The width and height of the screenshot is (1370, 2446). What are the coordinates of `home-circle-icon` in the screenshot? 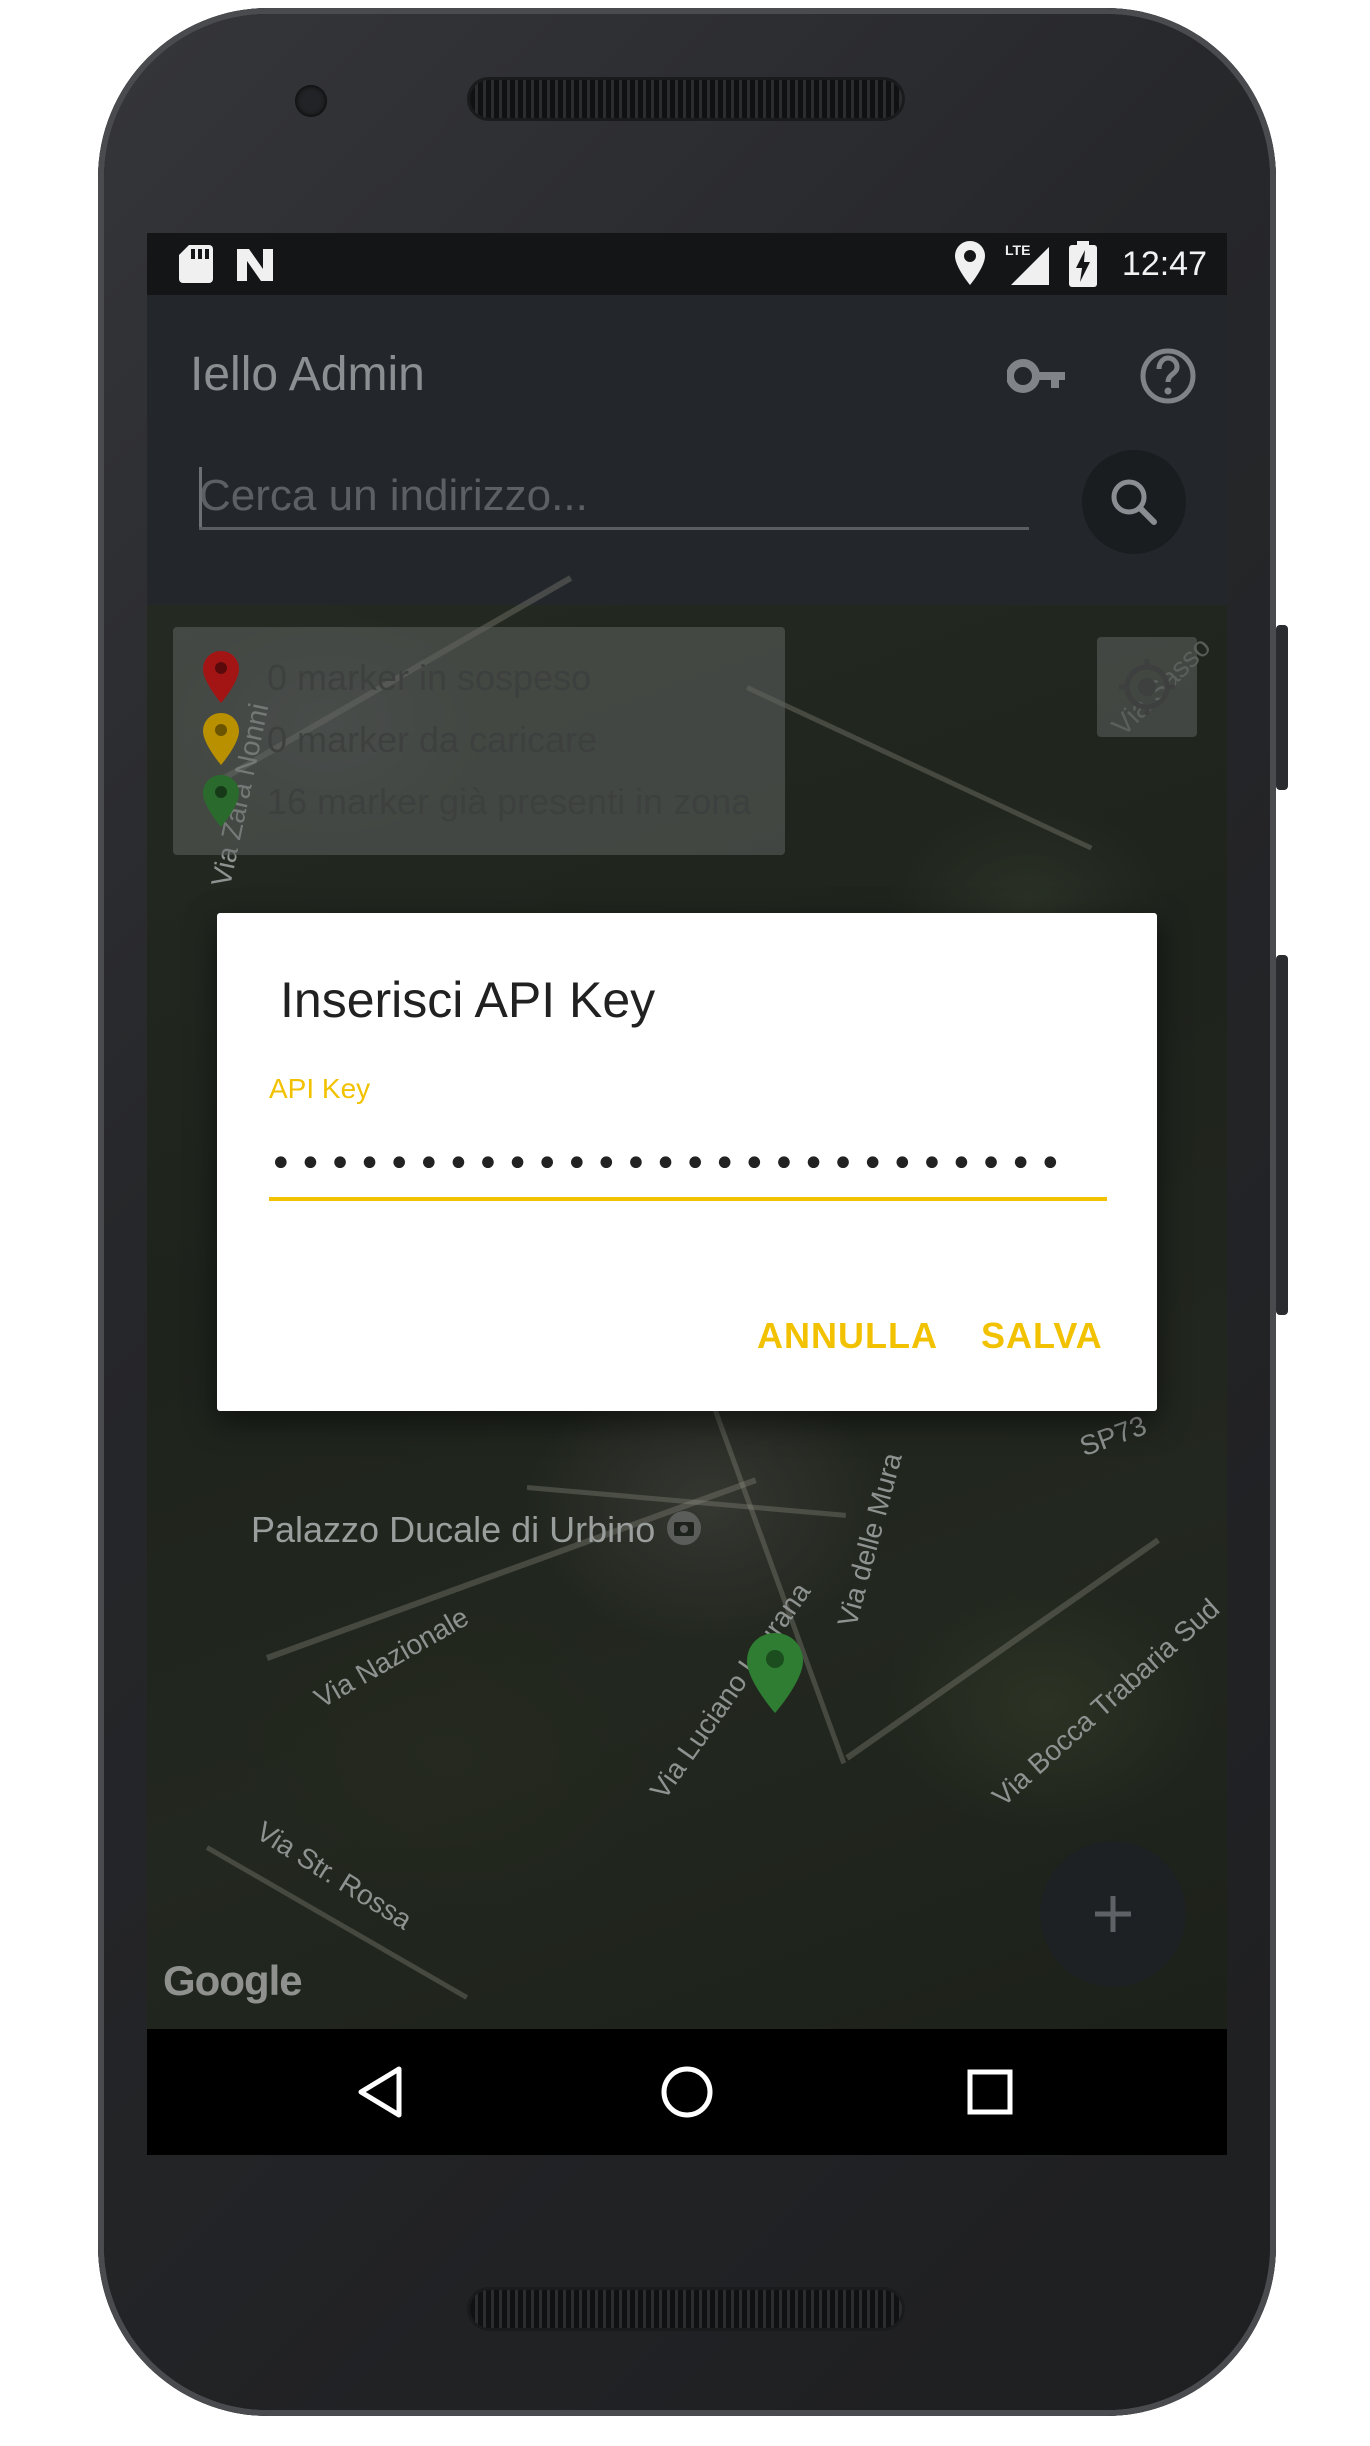 It's located at (687, 2092).